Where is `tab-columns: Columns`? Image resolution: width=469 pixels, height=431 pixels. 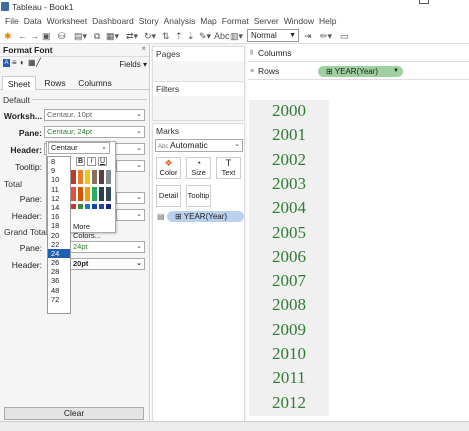 tab-columns: Columns is located at coordinates (95, 83).